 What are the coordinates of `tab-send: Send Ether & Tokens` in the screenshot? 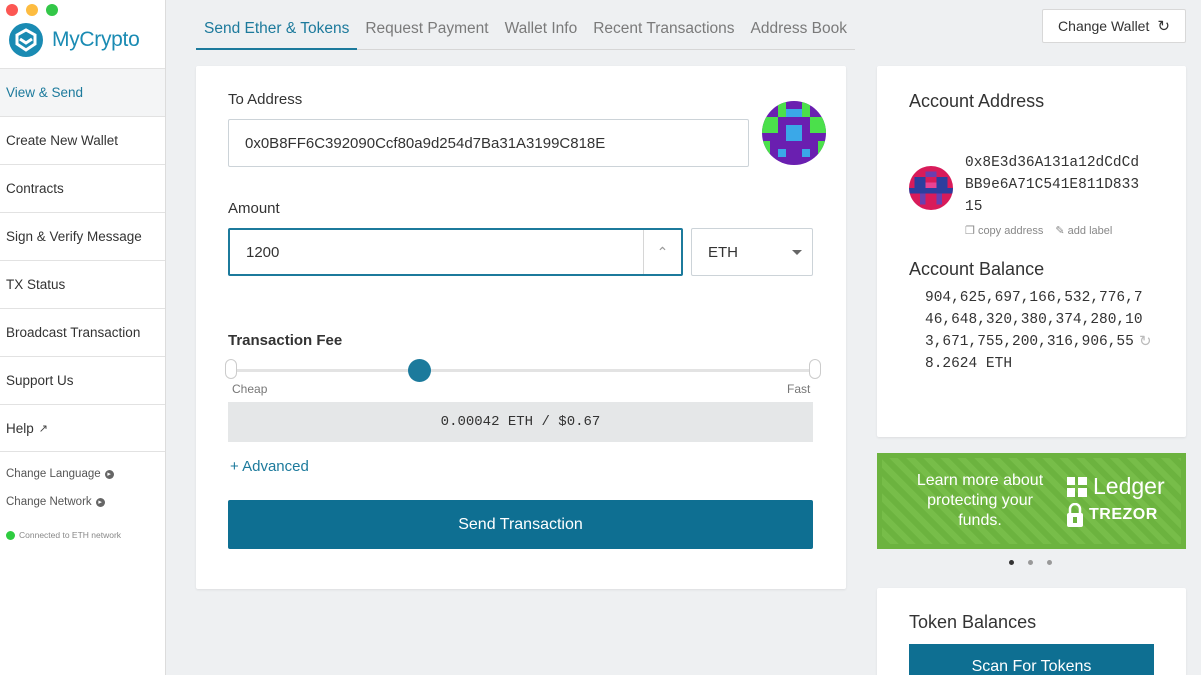 It's located at (277, 31).